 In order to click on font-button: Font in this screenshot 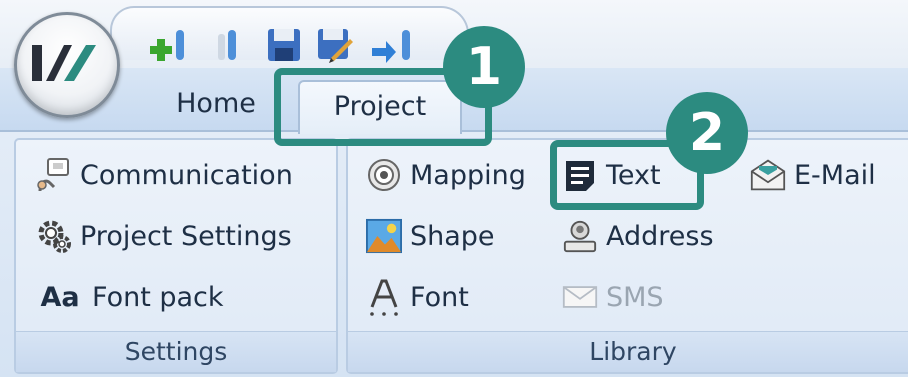, I will do `click(417, 297)`.